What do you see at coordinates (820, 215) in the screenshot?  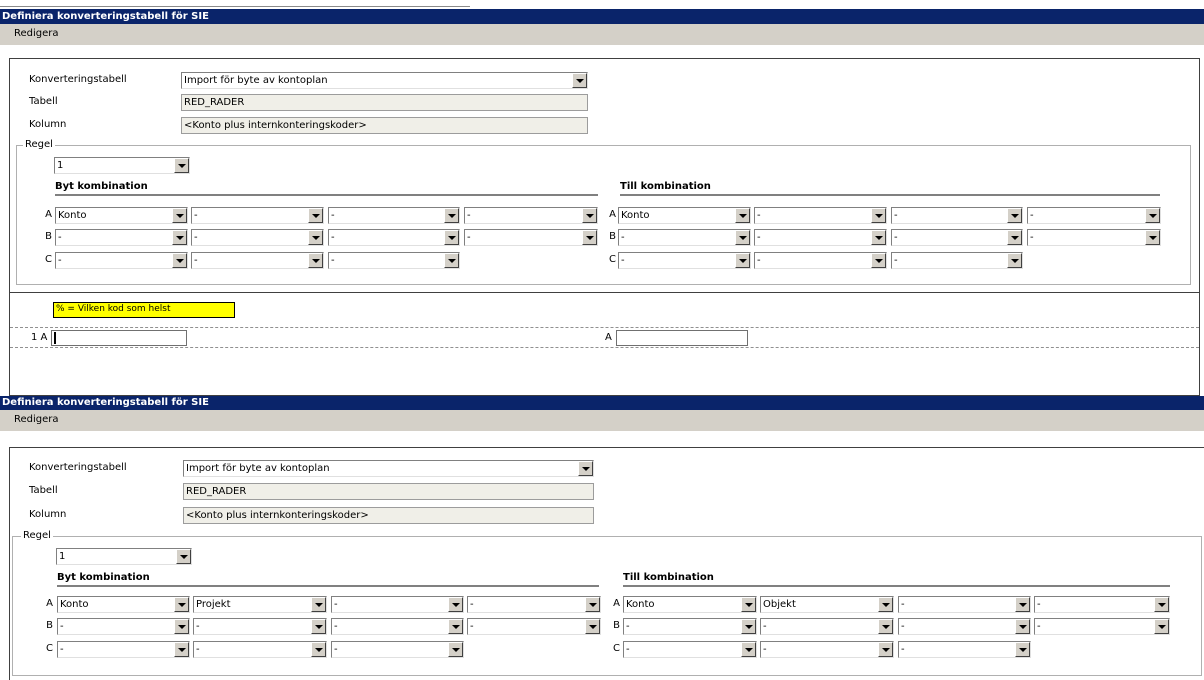 I see `till-a-2-select: -` at bounding box center [820, 215].